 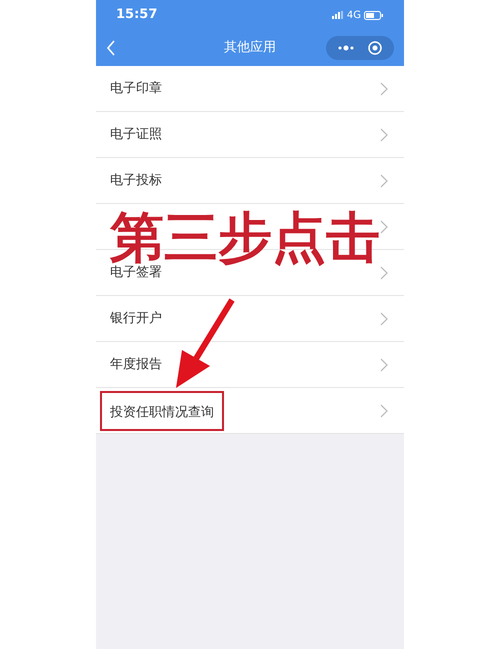 What do you see at coordinates (353, 15) in the screenshot?
I see `network-label: 4G` at bounding box center [353, 15].